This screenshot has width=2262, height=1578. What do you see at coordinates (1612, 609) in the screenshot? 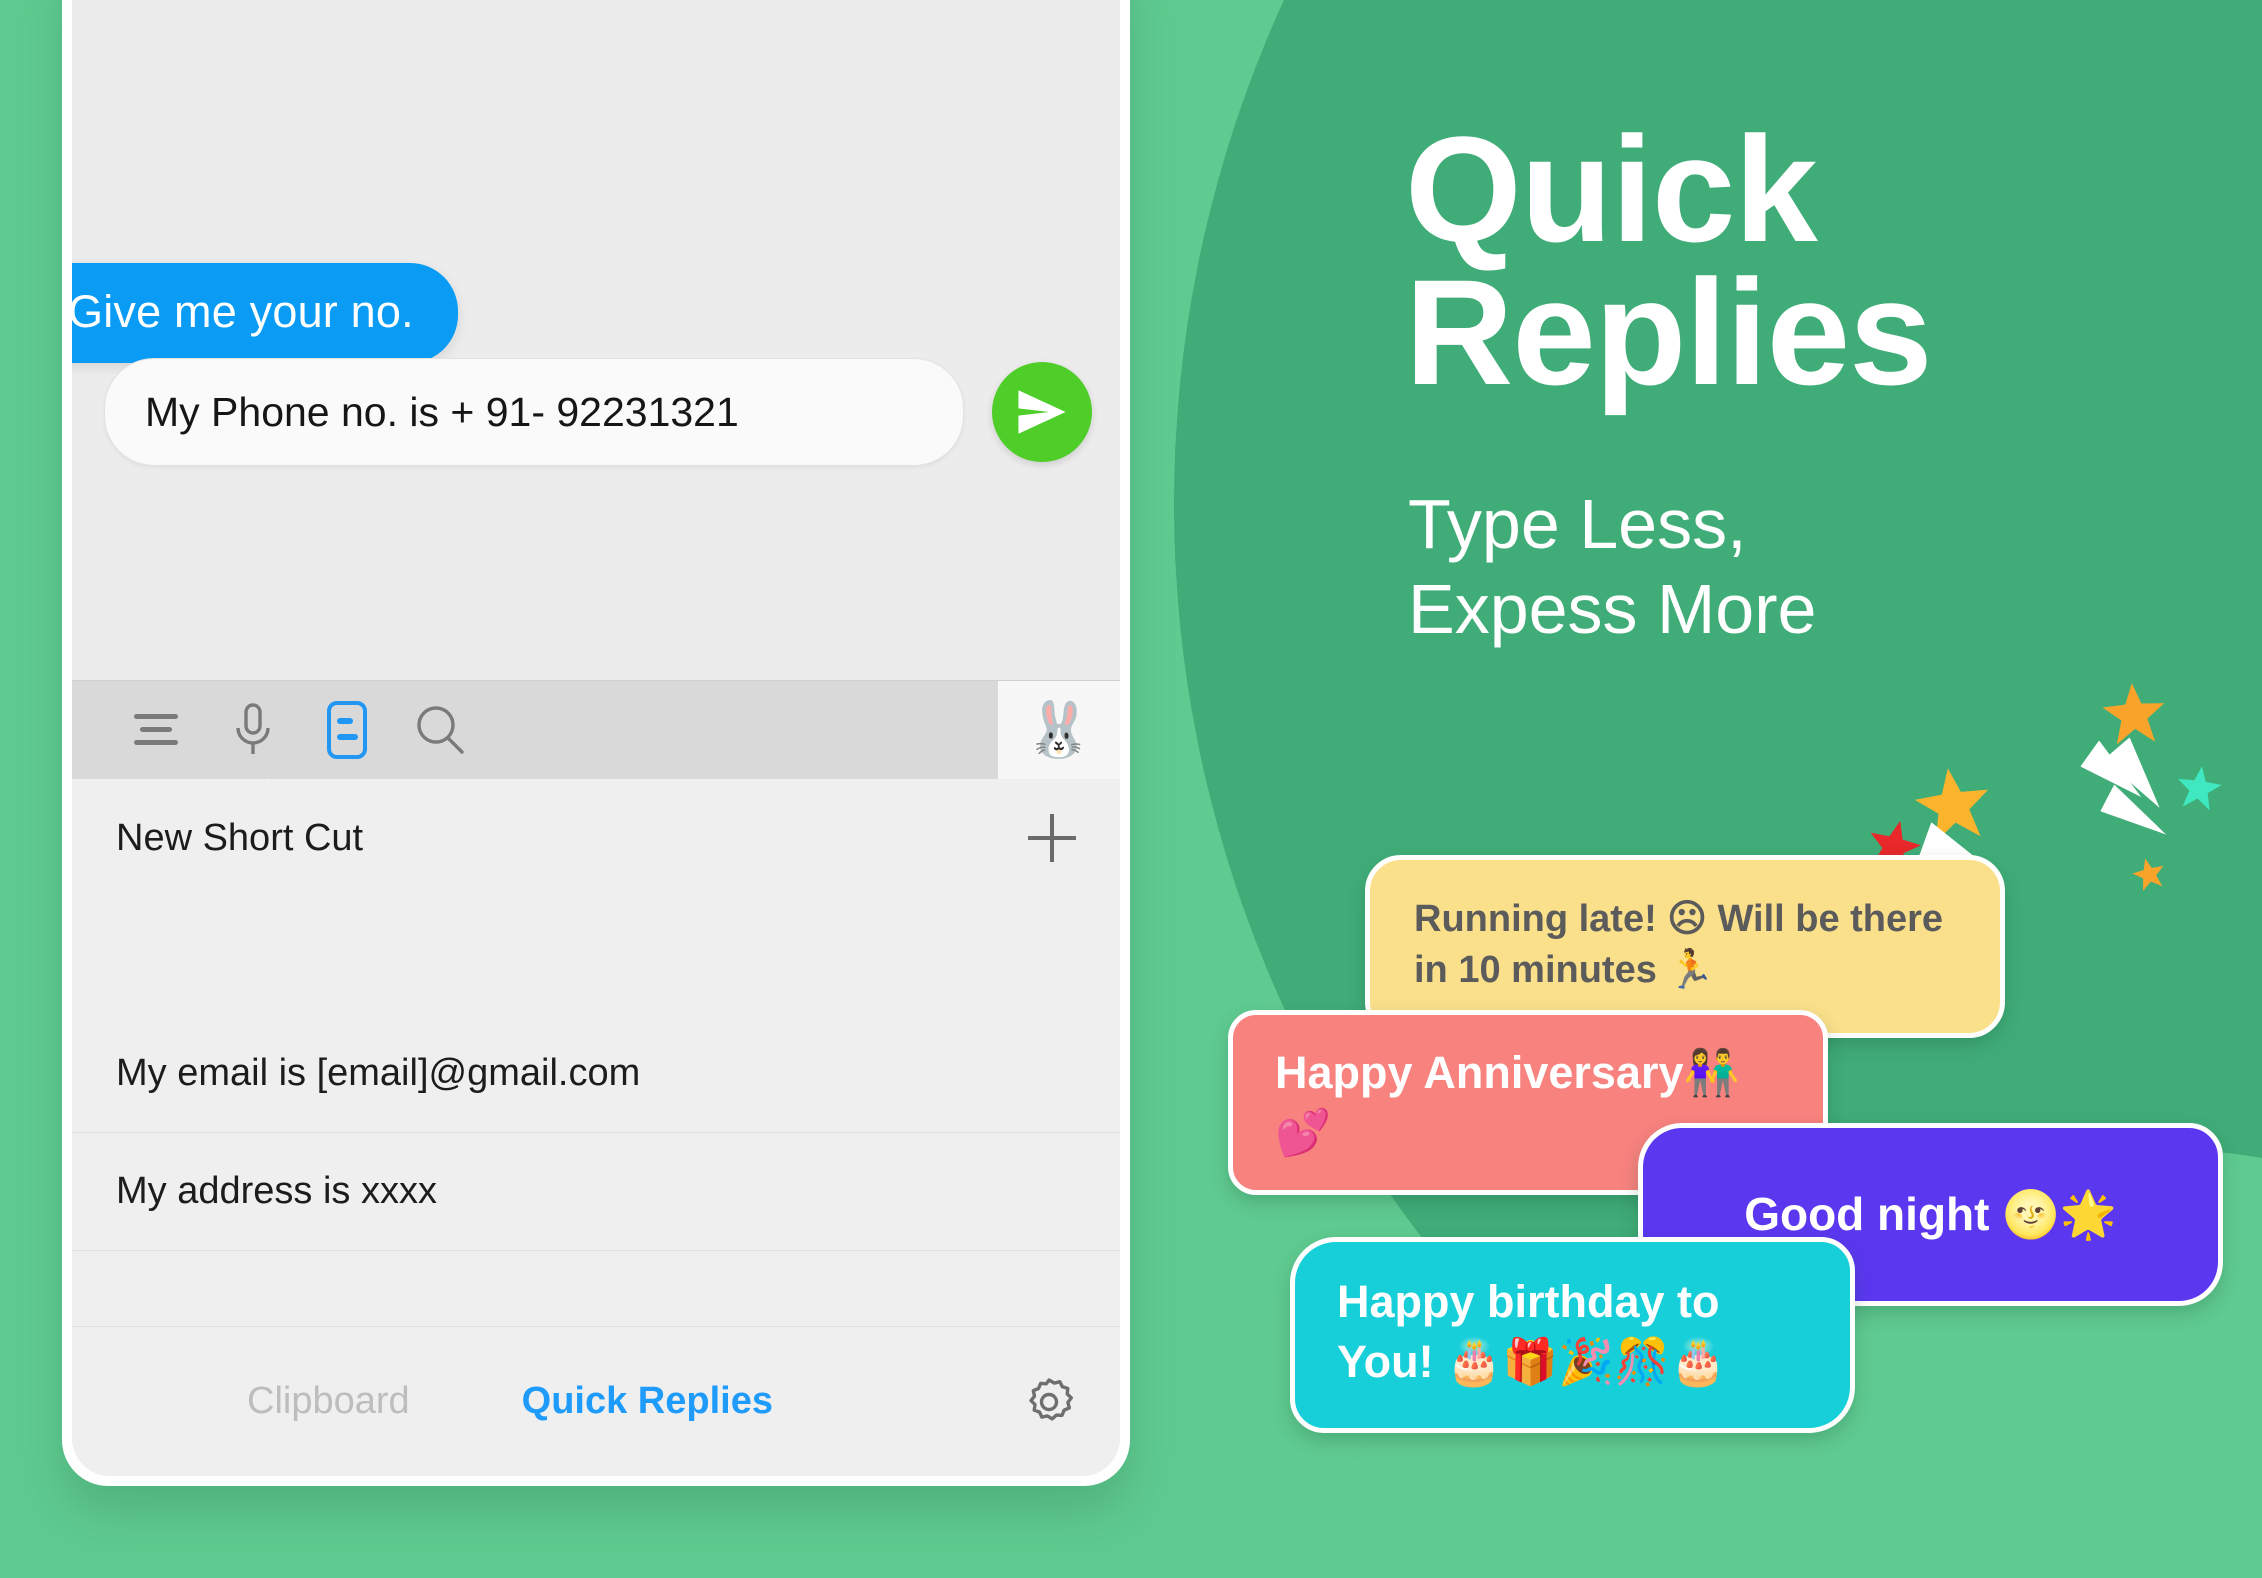
I see `promo-subtitle-line2: Expess More` at bounding box center [1612, 609].